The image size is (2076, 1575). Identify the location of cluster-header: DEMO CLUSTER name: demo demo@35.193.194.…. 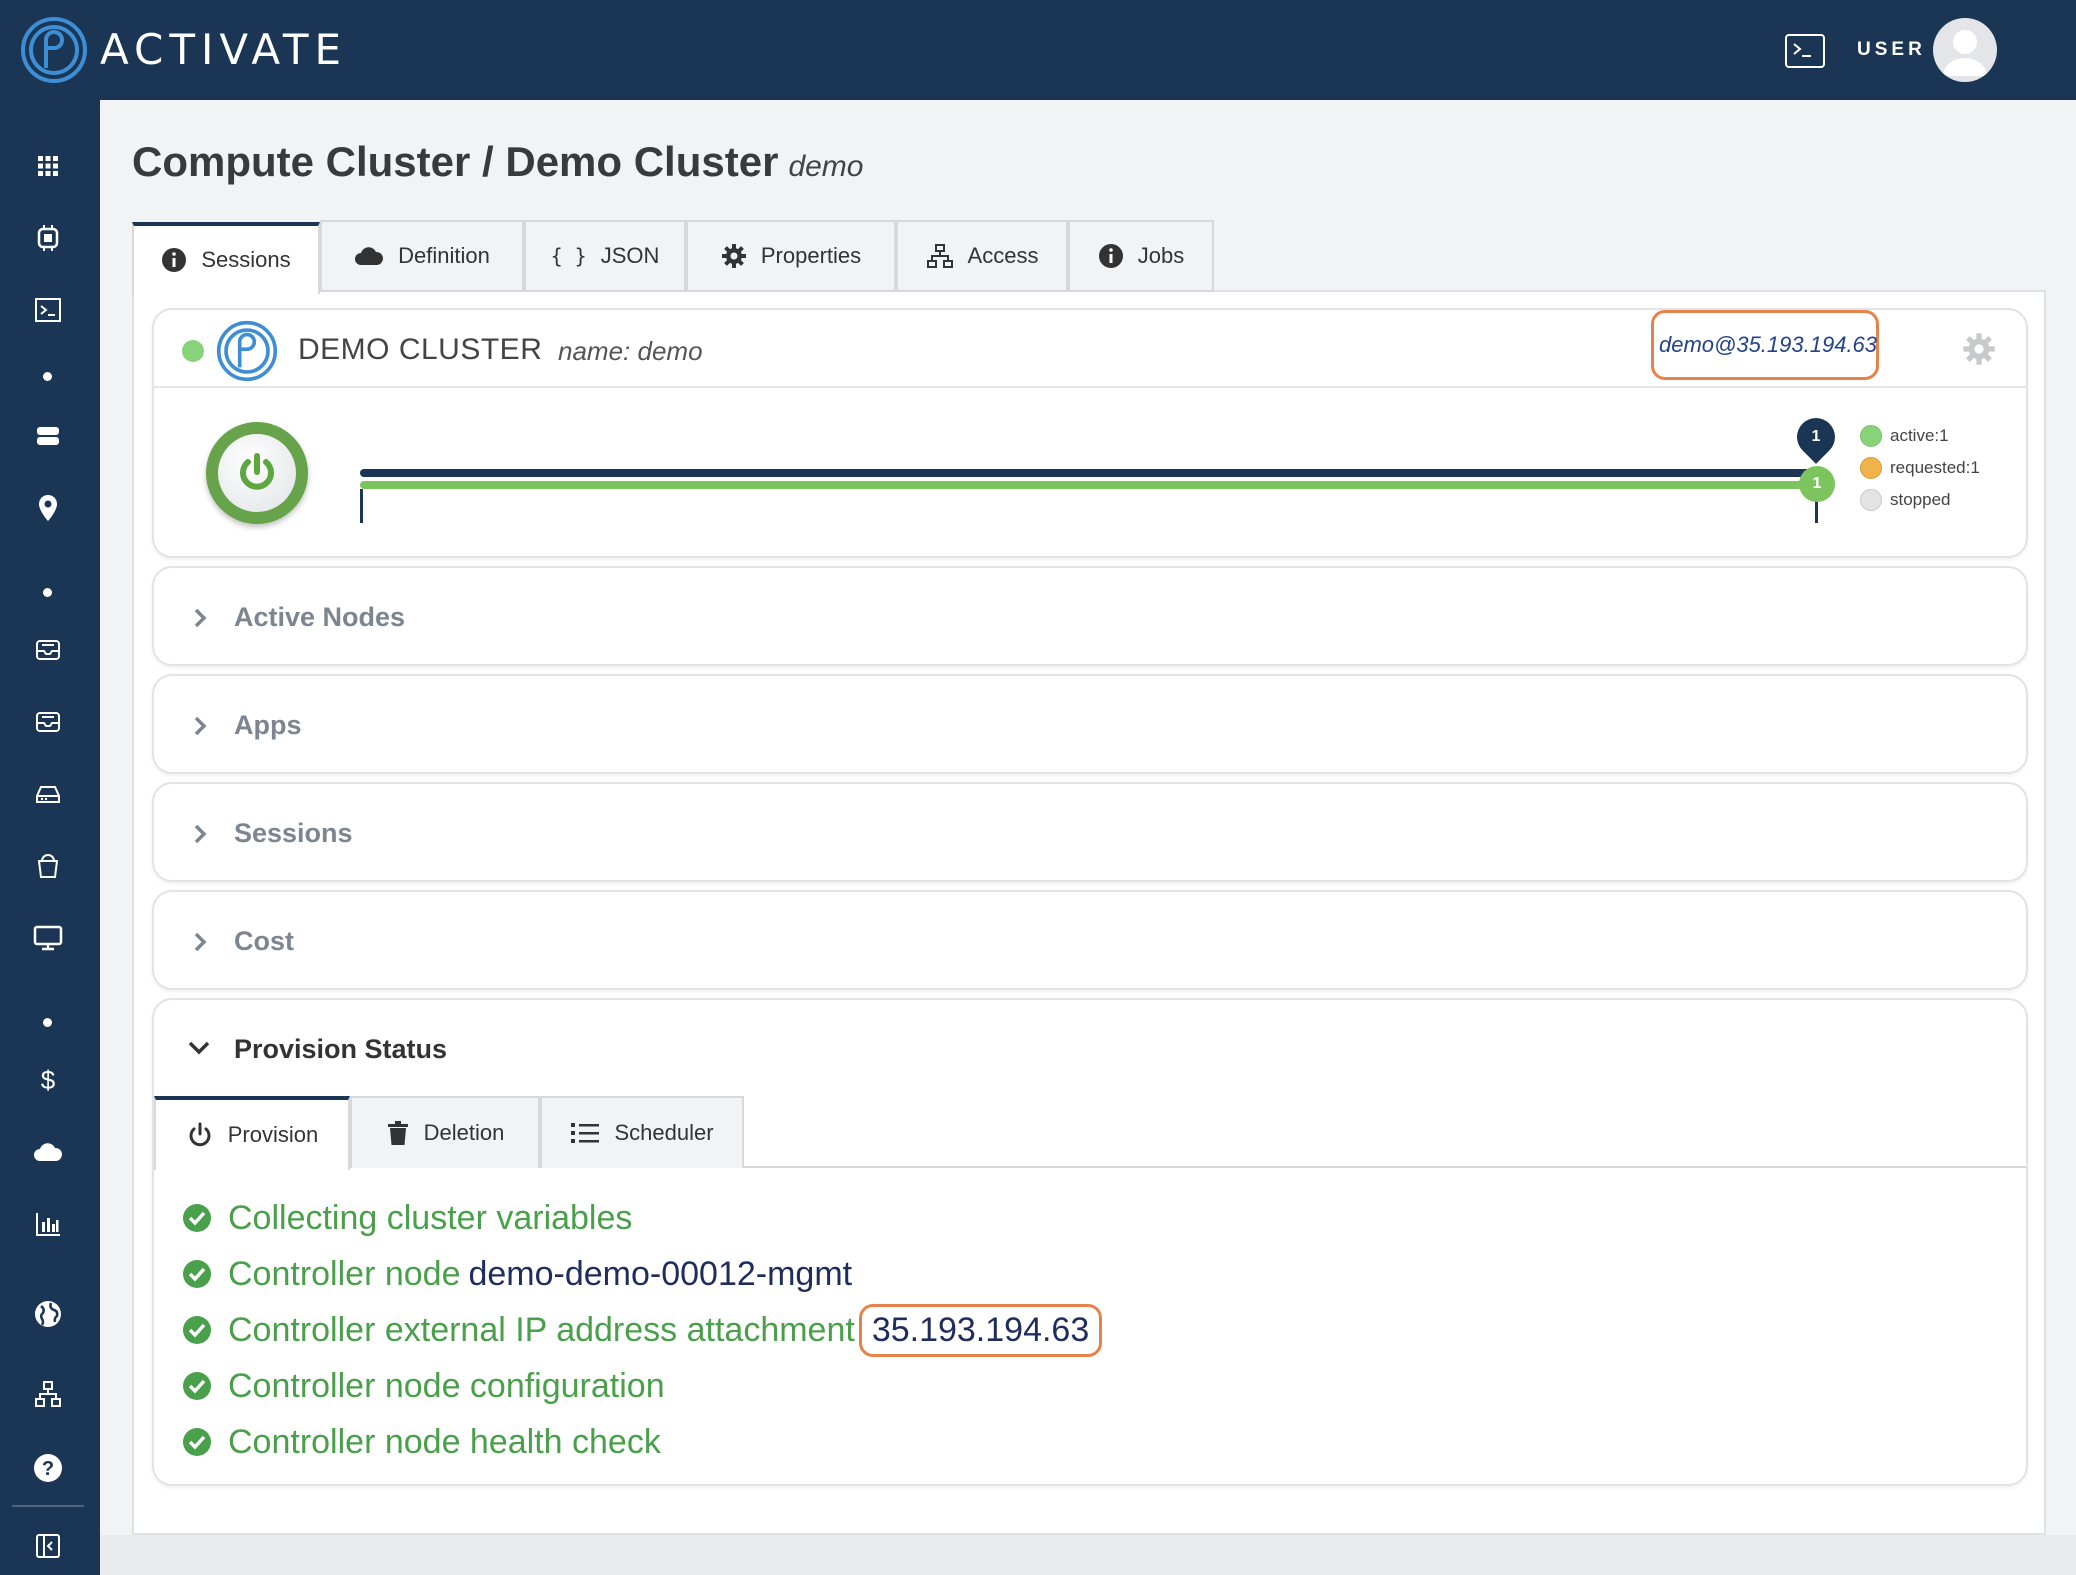
(1090, 349).